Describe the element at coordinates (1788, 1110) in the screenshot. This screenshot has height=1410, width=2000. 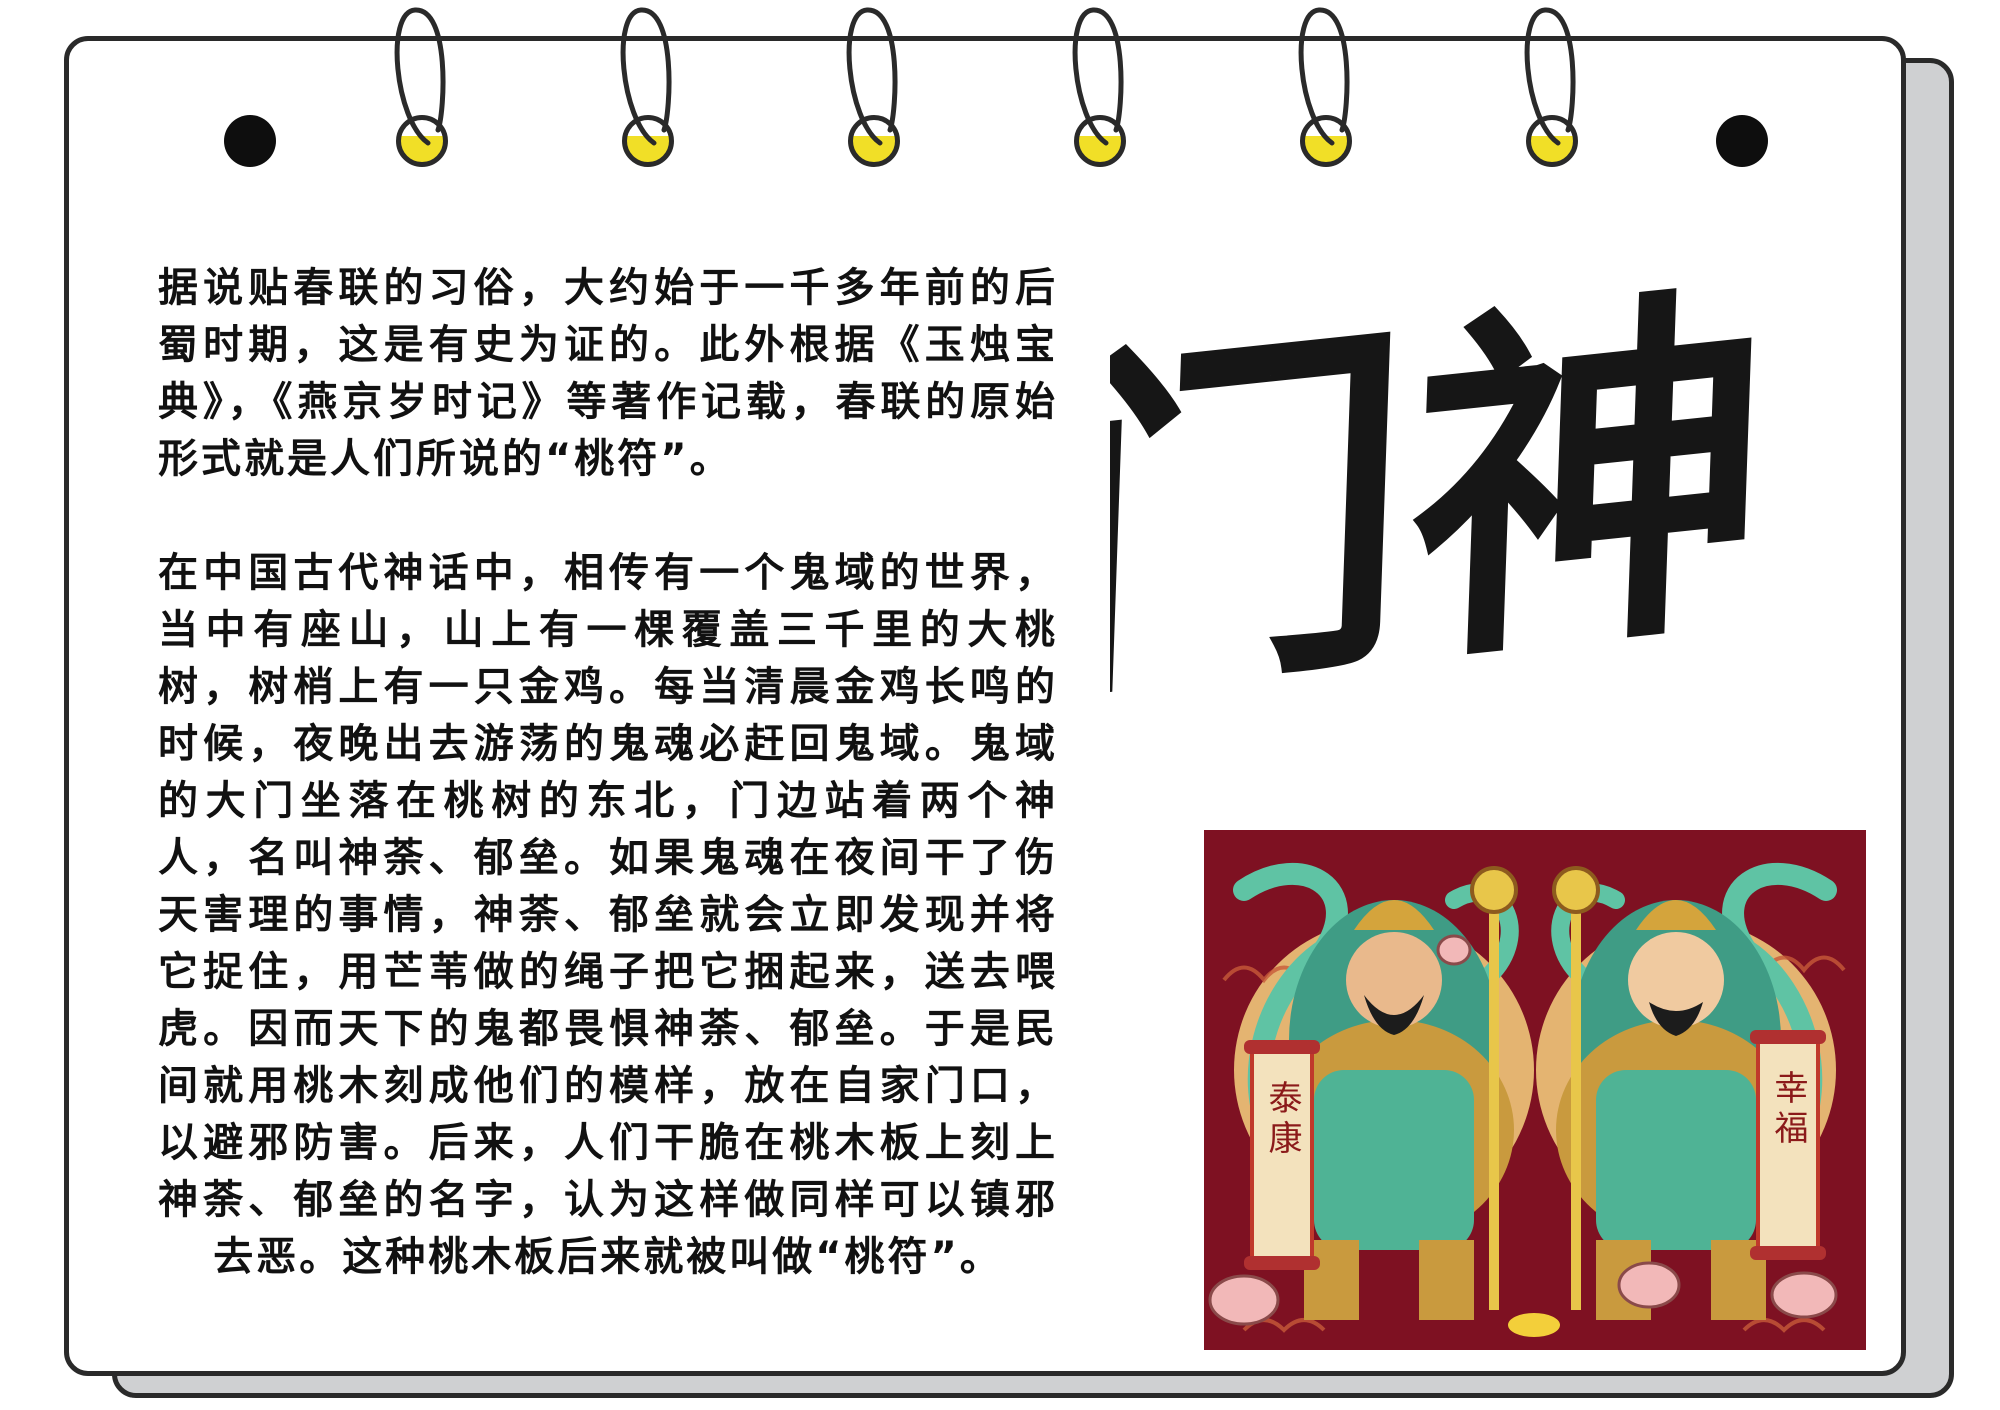
I see `right-scroll-text: 幸福` at that location.